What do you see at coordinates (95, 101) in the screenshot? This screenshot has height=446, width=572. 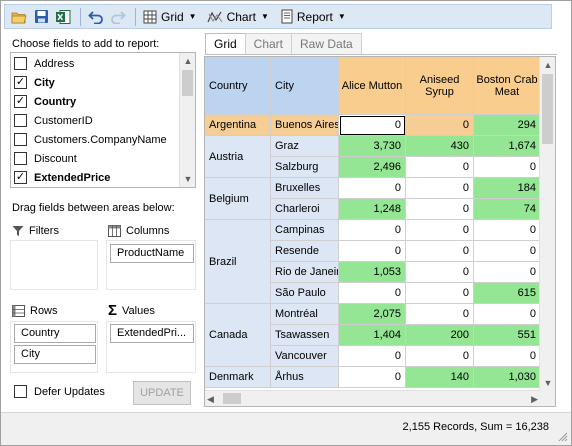 I see `field-item-country: ✓ Country` at bounding box center [95, 101].